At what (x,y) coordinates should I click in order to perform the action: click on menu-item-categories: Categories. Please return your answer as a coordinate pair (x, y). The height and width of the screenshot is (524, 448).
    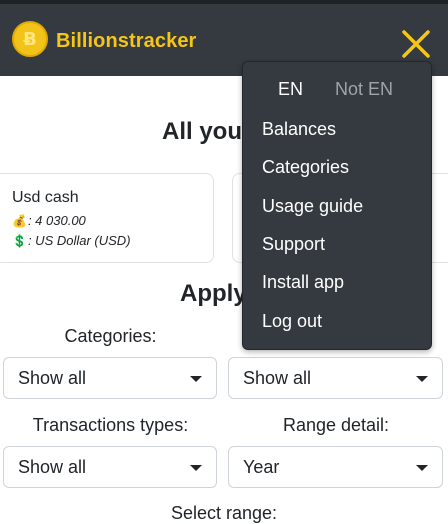
    Looking at the image, I should click on (305, 167).